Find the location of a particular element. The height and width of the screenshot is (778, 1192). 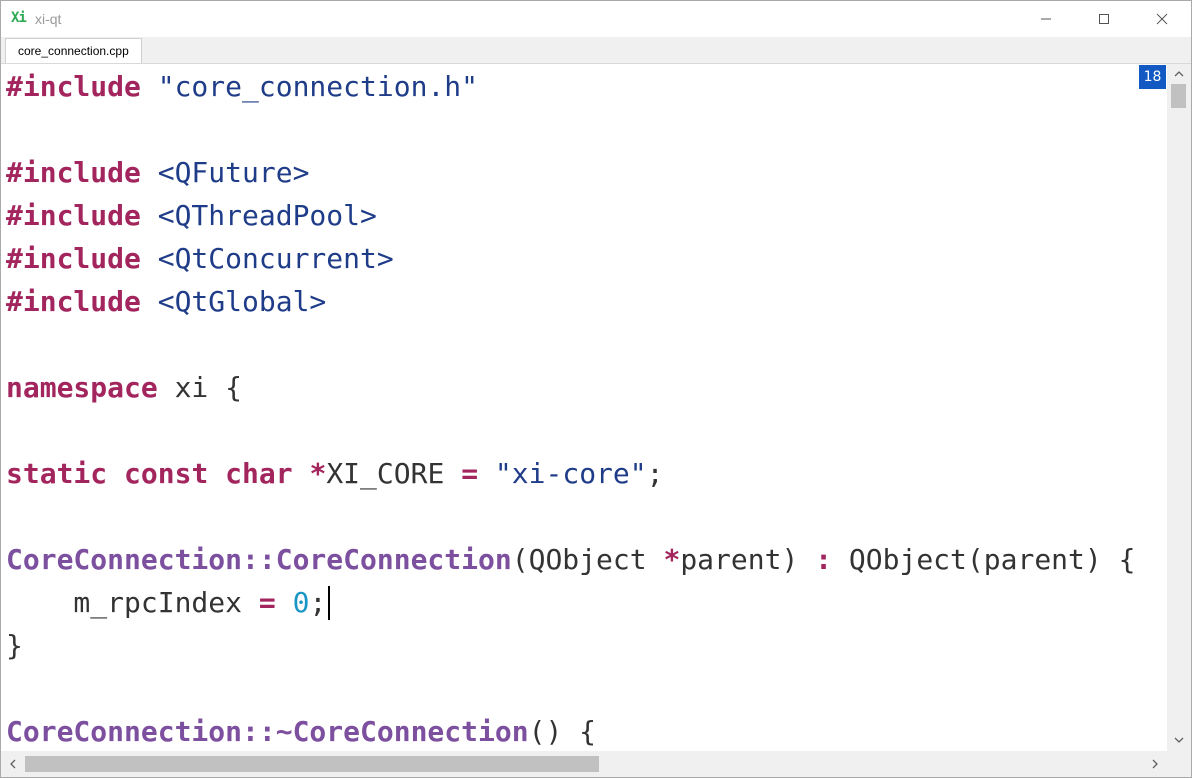

code-line-8: namespace xi { is located at coordinates (124, 388).